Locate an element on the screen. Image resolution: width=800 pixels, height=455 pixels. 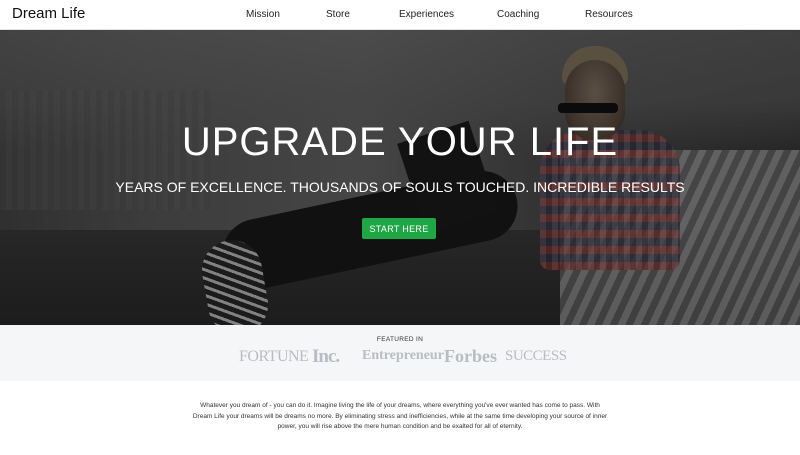
featured-in-label: FEATURED IN is located at coordinates (400, 339).